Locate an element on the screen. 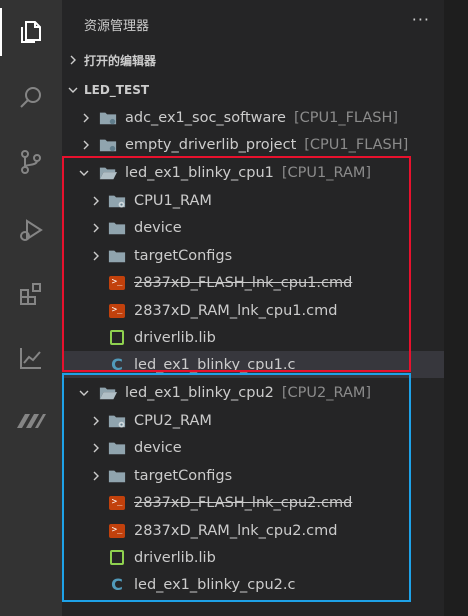  tree-item-cpu1-ram: CPU1_RAM is located at coordinates (253, 200).